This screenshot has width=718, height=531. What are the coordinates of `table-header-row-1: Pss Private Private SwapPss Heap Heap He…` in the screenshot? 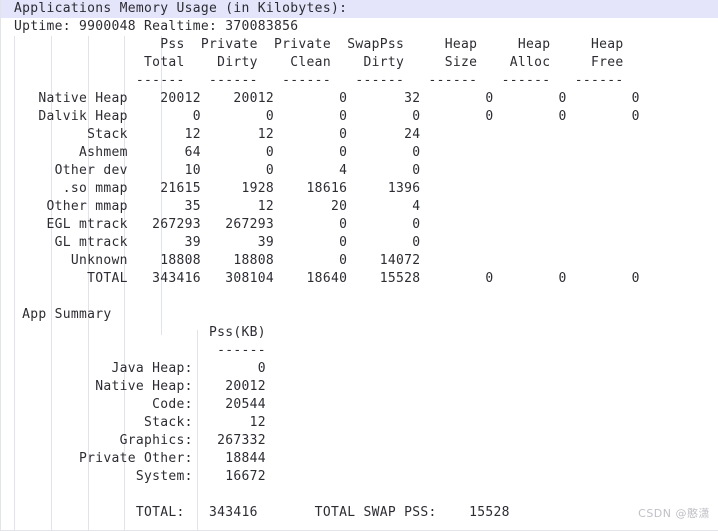 It's located at (319, 44).